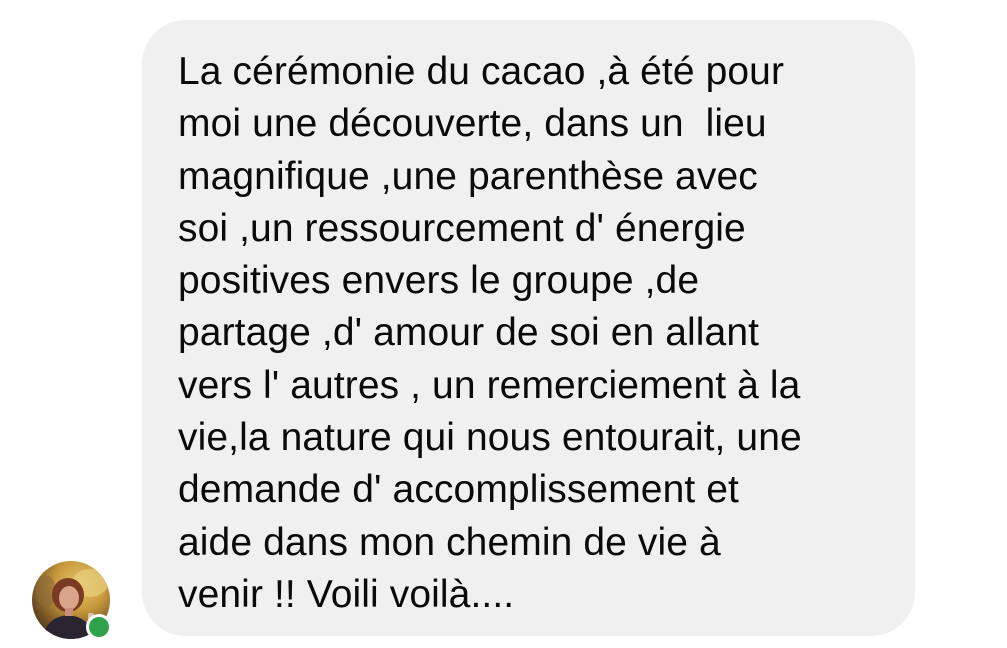 The height and width of the screenshot is (648, 1007). Describe the element at coordinates (99, 627) in the screenshot. I see `online-status-icon` at that location.